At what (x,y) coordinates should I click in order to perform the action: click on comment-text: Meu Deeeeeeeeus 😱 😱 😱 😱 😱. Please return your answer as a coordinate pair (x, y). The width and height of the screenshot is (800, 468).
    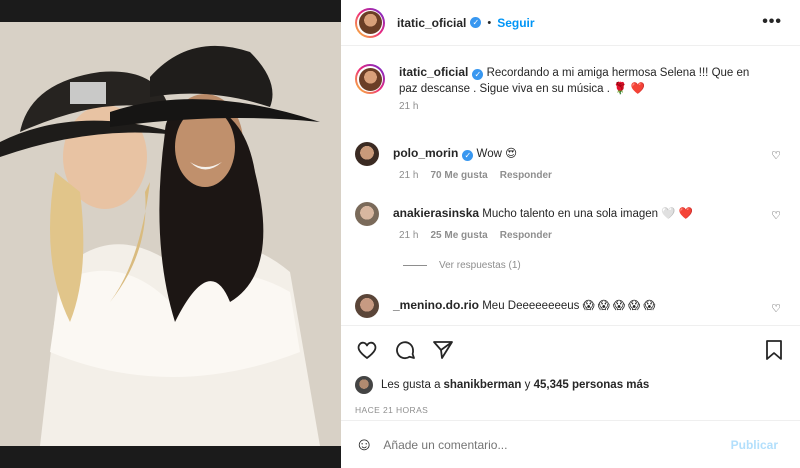
    Looking at the image, I should click on (569, 306).